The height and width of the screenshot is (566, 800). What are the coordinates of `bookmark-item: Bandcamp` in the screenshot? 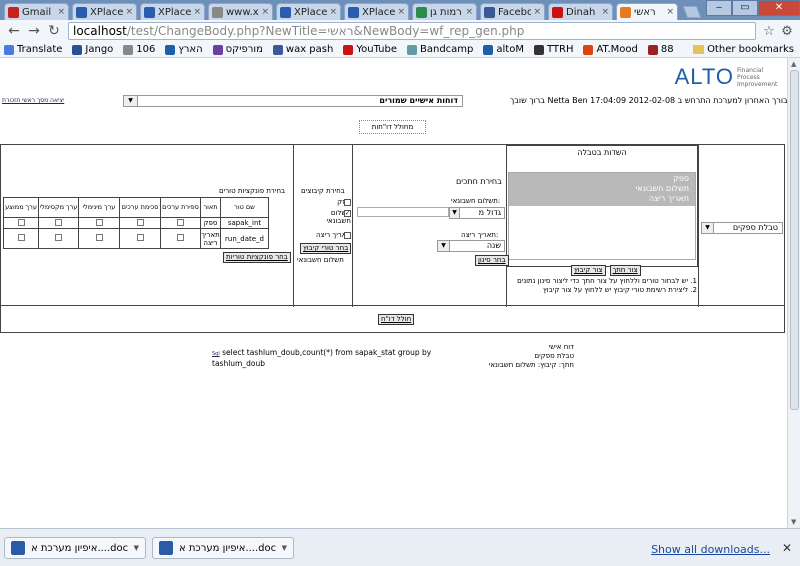 It's located at (440, 49).